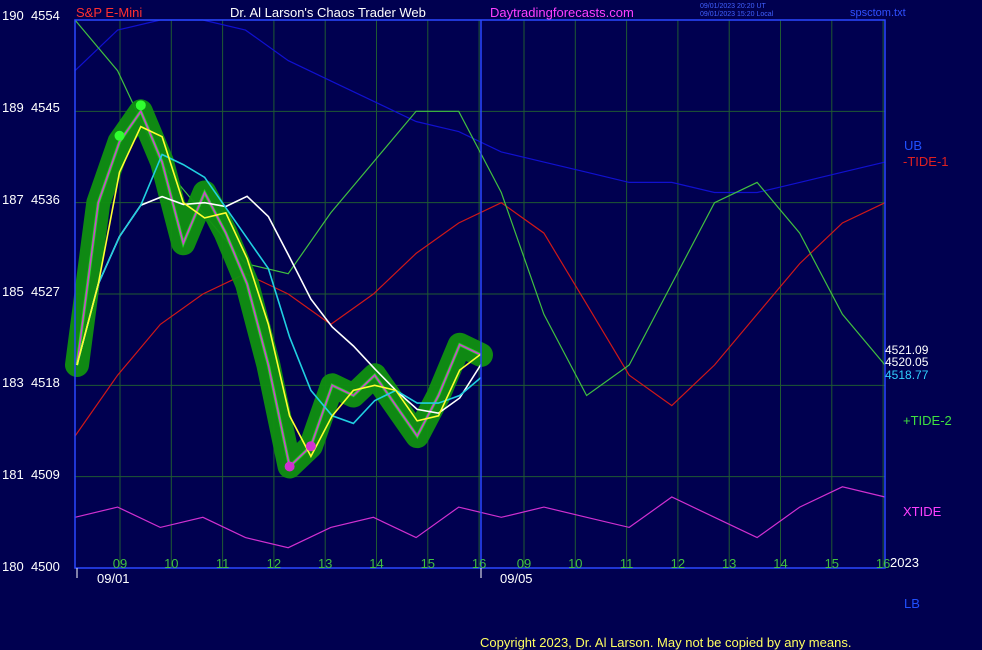  Describe the element at coordinates (480, 517) in the screenshot. I see `series-xtide-line` at that location.